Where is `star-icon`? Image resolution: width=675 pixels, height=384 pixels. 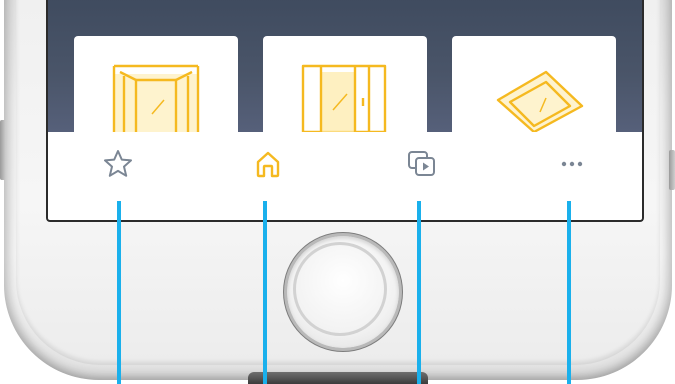
star-icon is located at coordinates (118, 163).